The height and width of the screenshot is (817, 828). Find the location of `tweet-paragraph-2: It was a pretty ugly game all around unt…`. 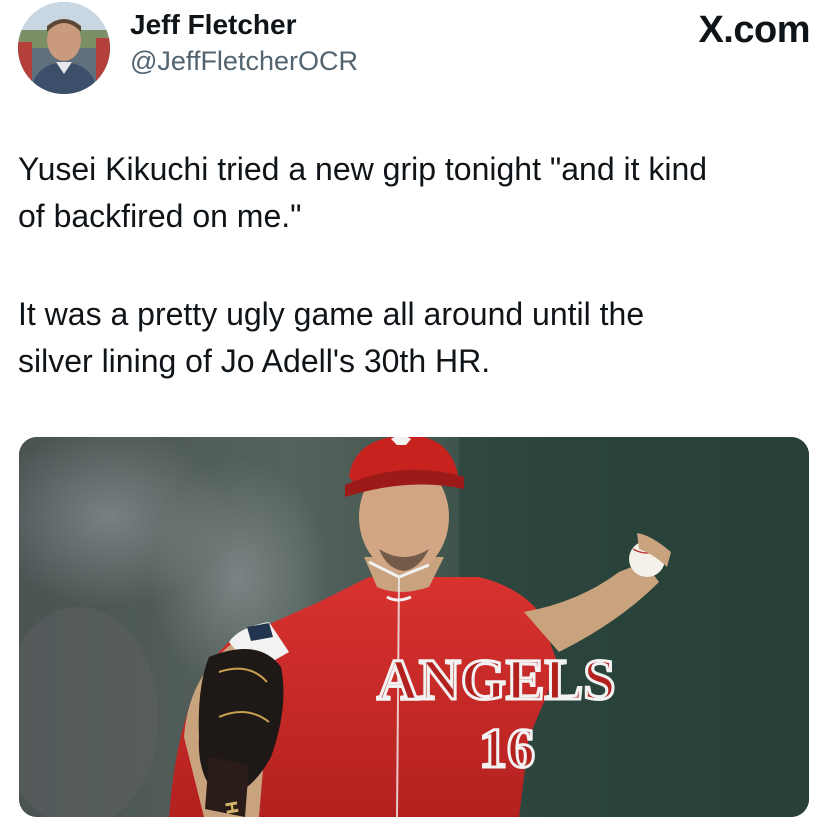

tweet-paragraph-2: It was a pretty ugly game all around unt… is located at coordinates (331, 337).